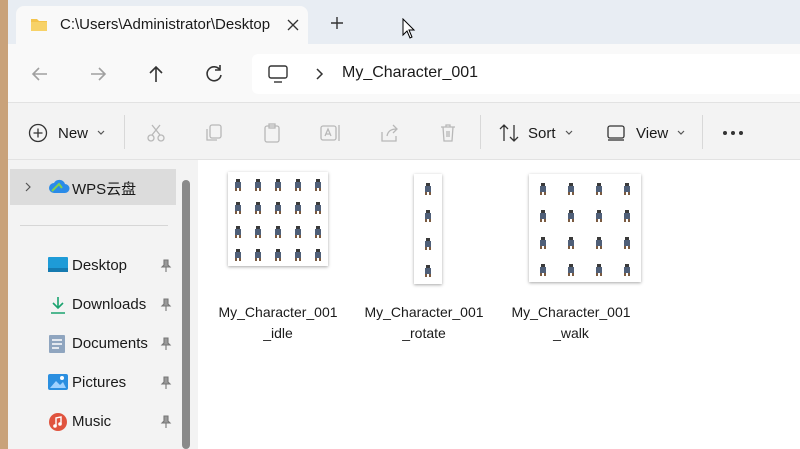 The height and width of the screenshot is (449, 800). I want to click on cloud-icon, so click(59, 186).